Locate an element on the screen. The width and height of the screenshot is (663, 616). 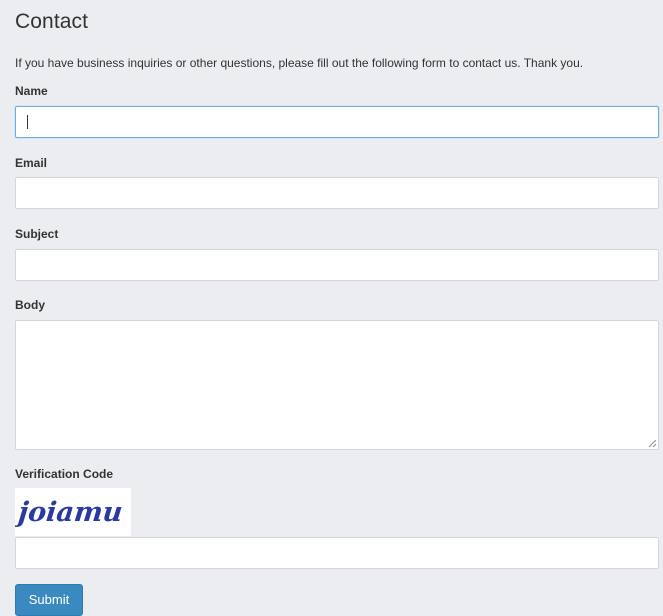
captcha-image: joiamu is located at coordinates (73, 512).